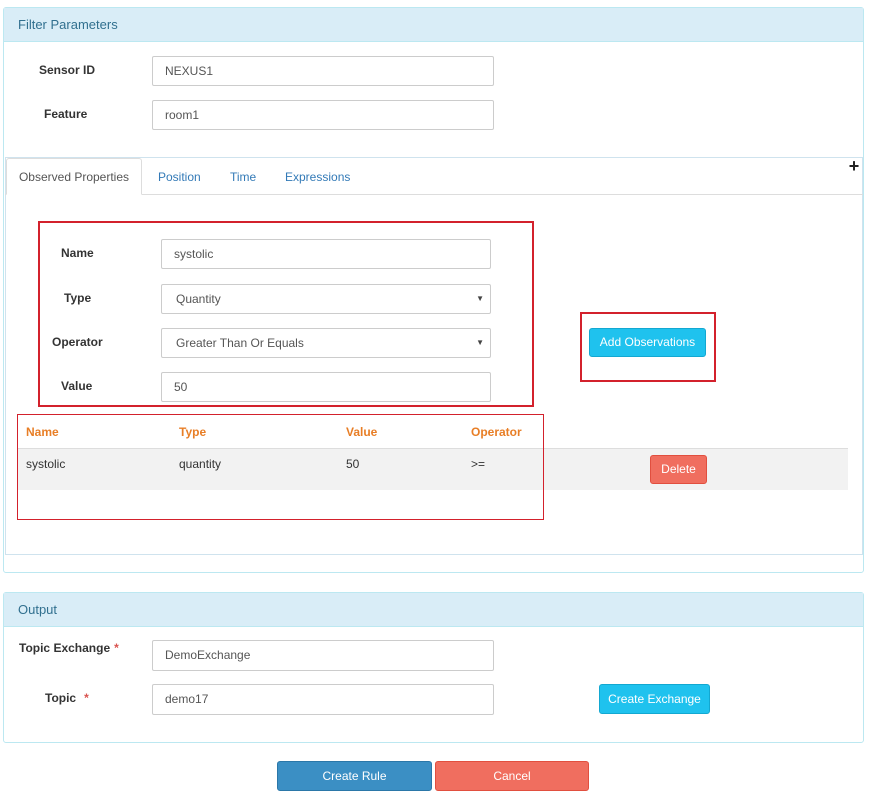 This screenshot has height=793, width=873. I want to click on delete-button: Delete, so click(678, 469).